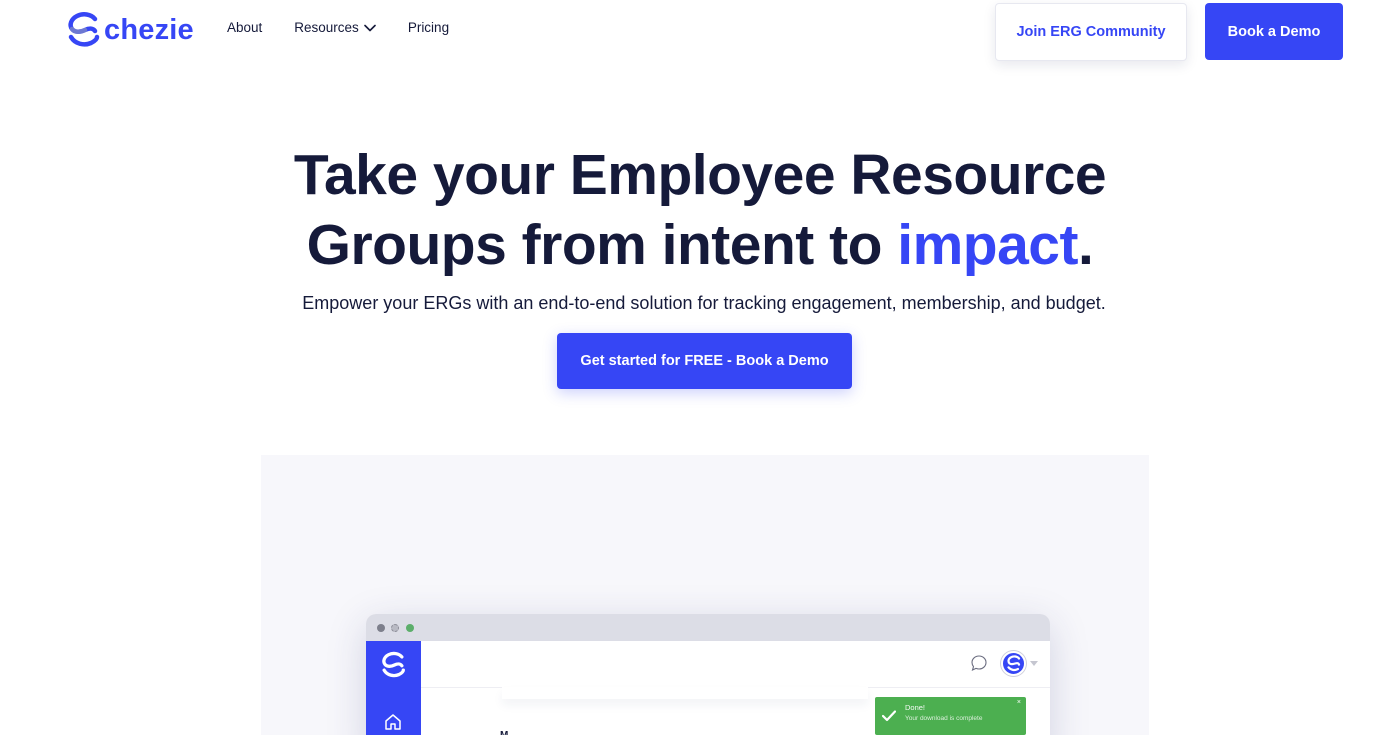  Describe the element at coordinates (987, 245) in the screenshot. I see `hero-title-accent: impact` at that location.